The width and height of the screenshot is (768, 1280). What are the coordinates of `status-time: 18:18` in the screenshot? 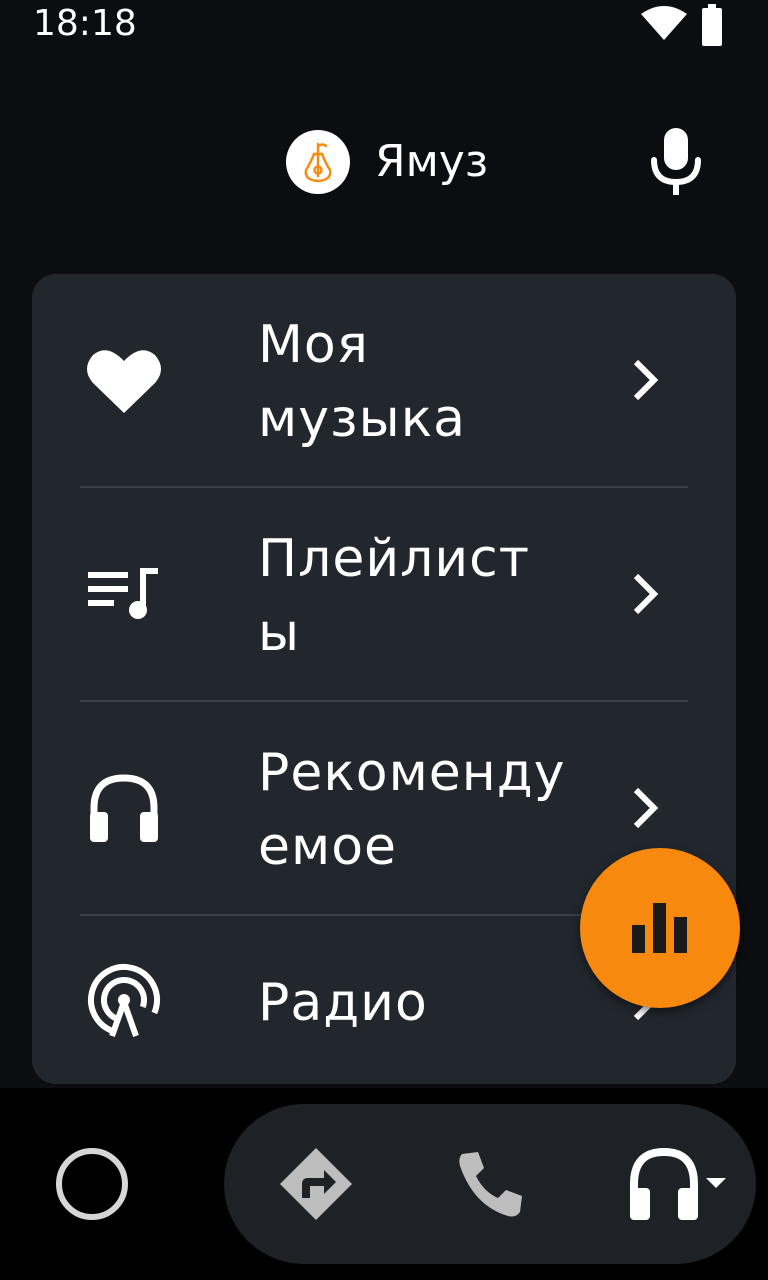 It's located at (85, 23).